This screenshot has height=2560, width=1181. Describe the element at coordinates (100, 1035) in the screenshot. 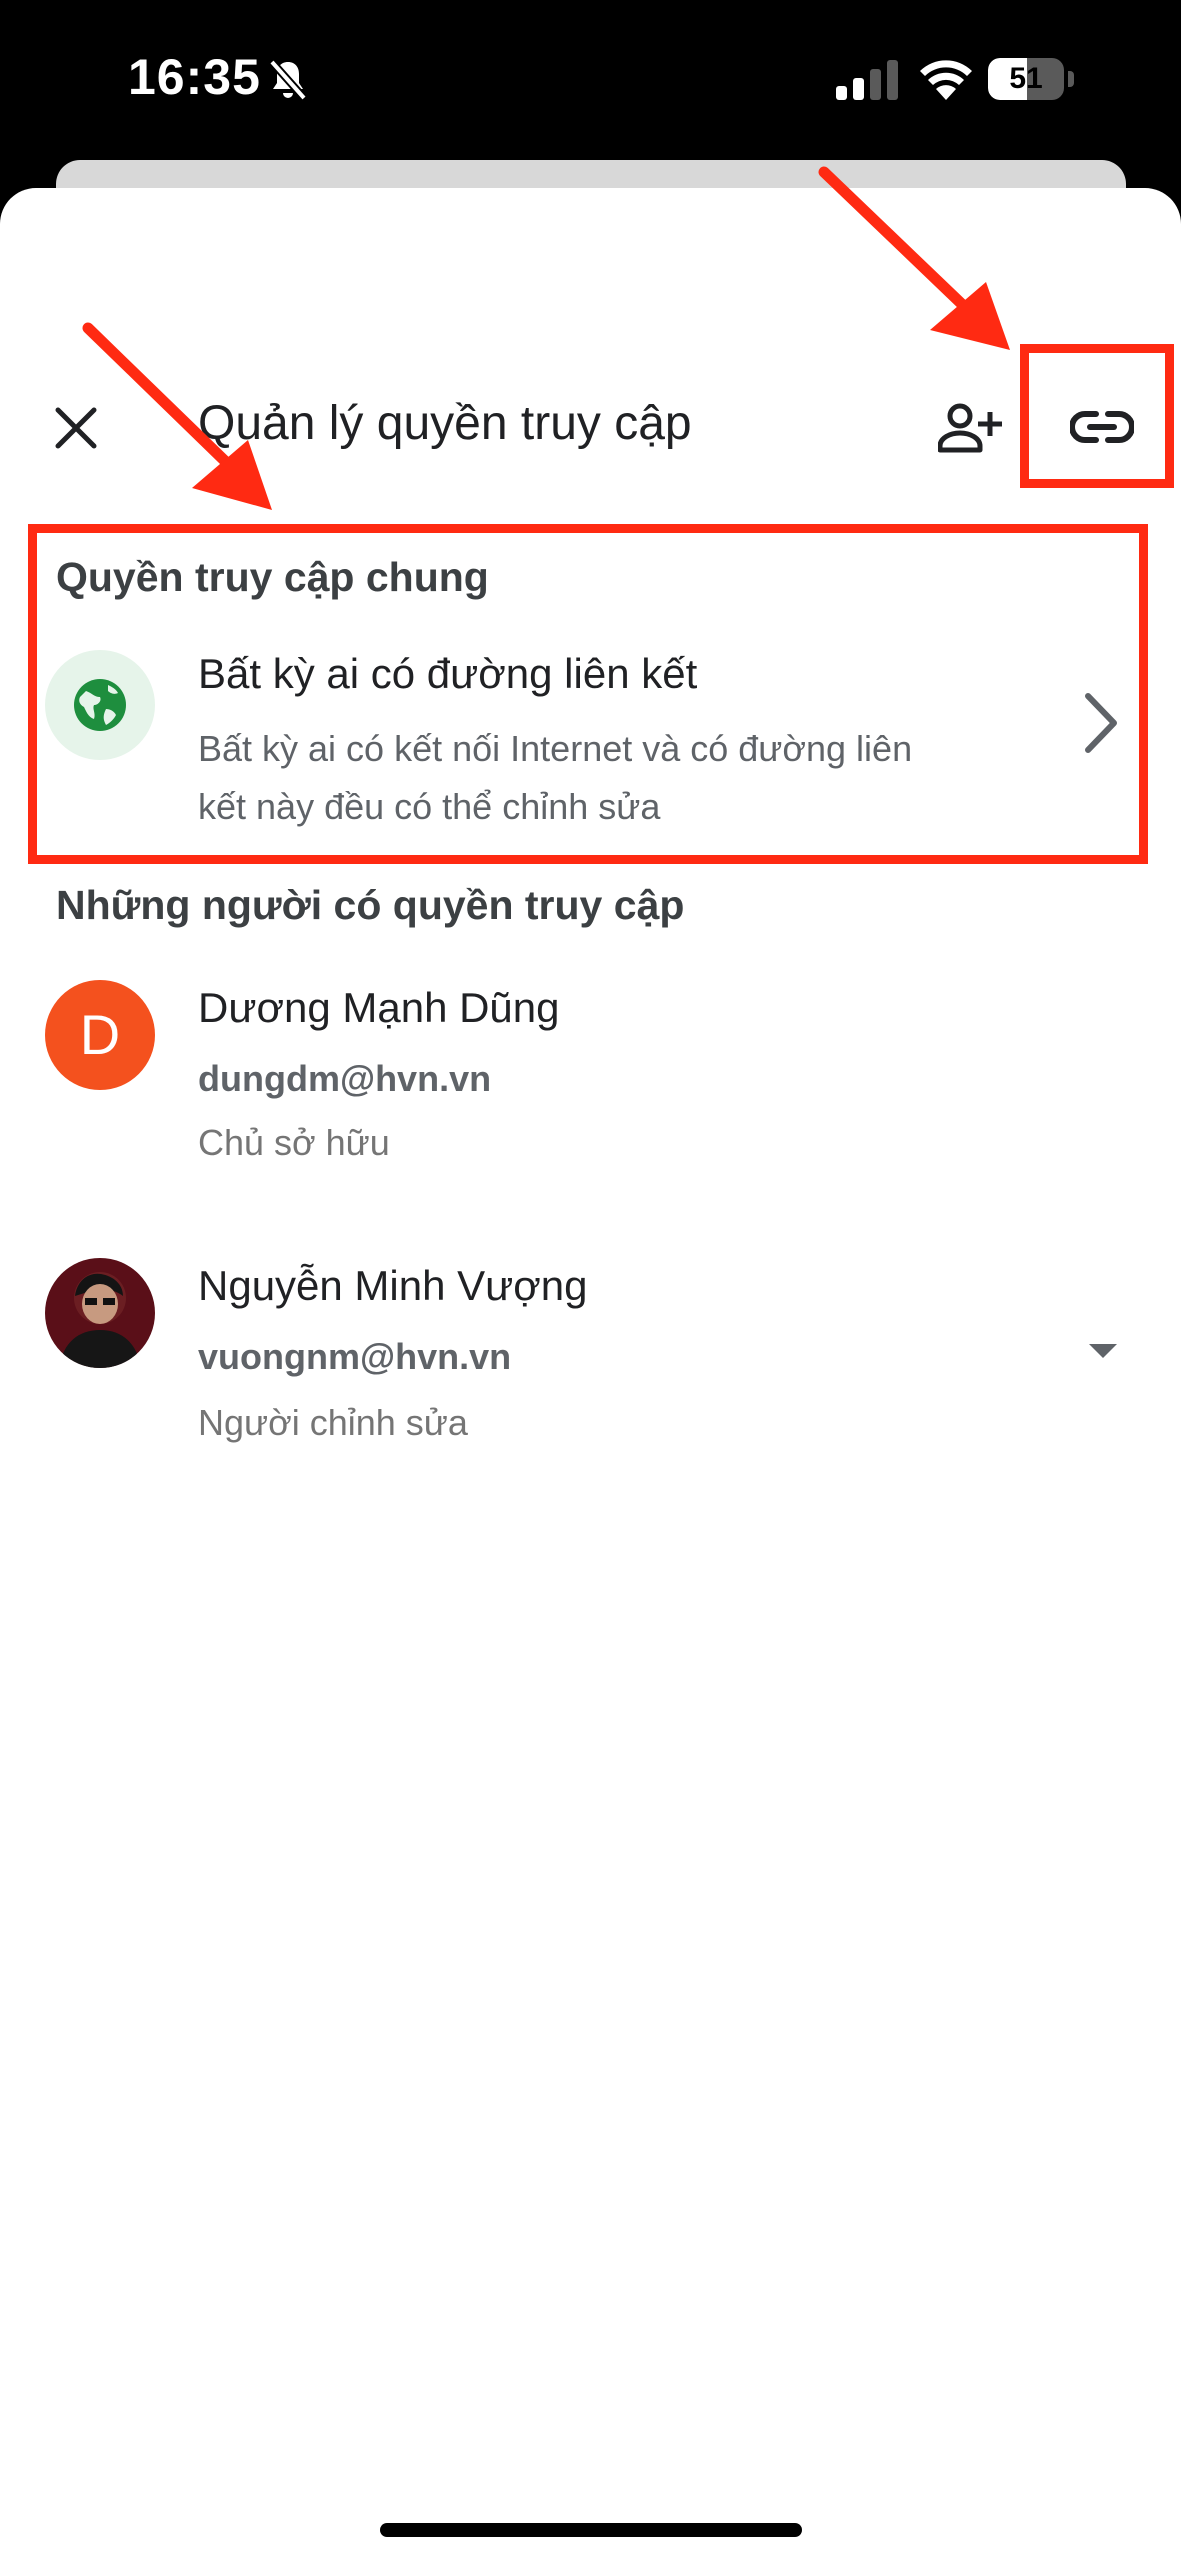

I see `avatar: D` at that location.